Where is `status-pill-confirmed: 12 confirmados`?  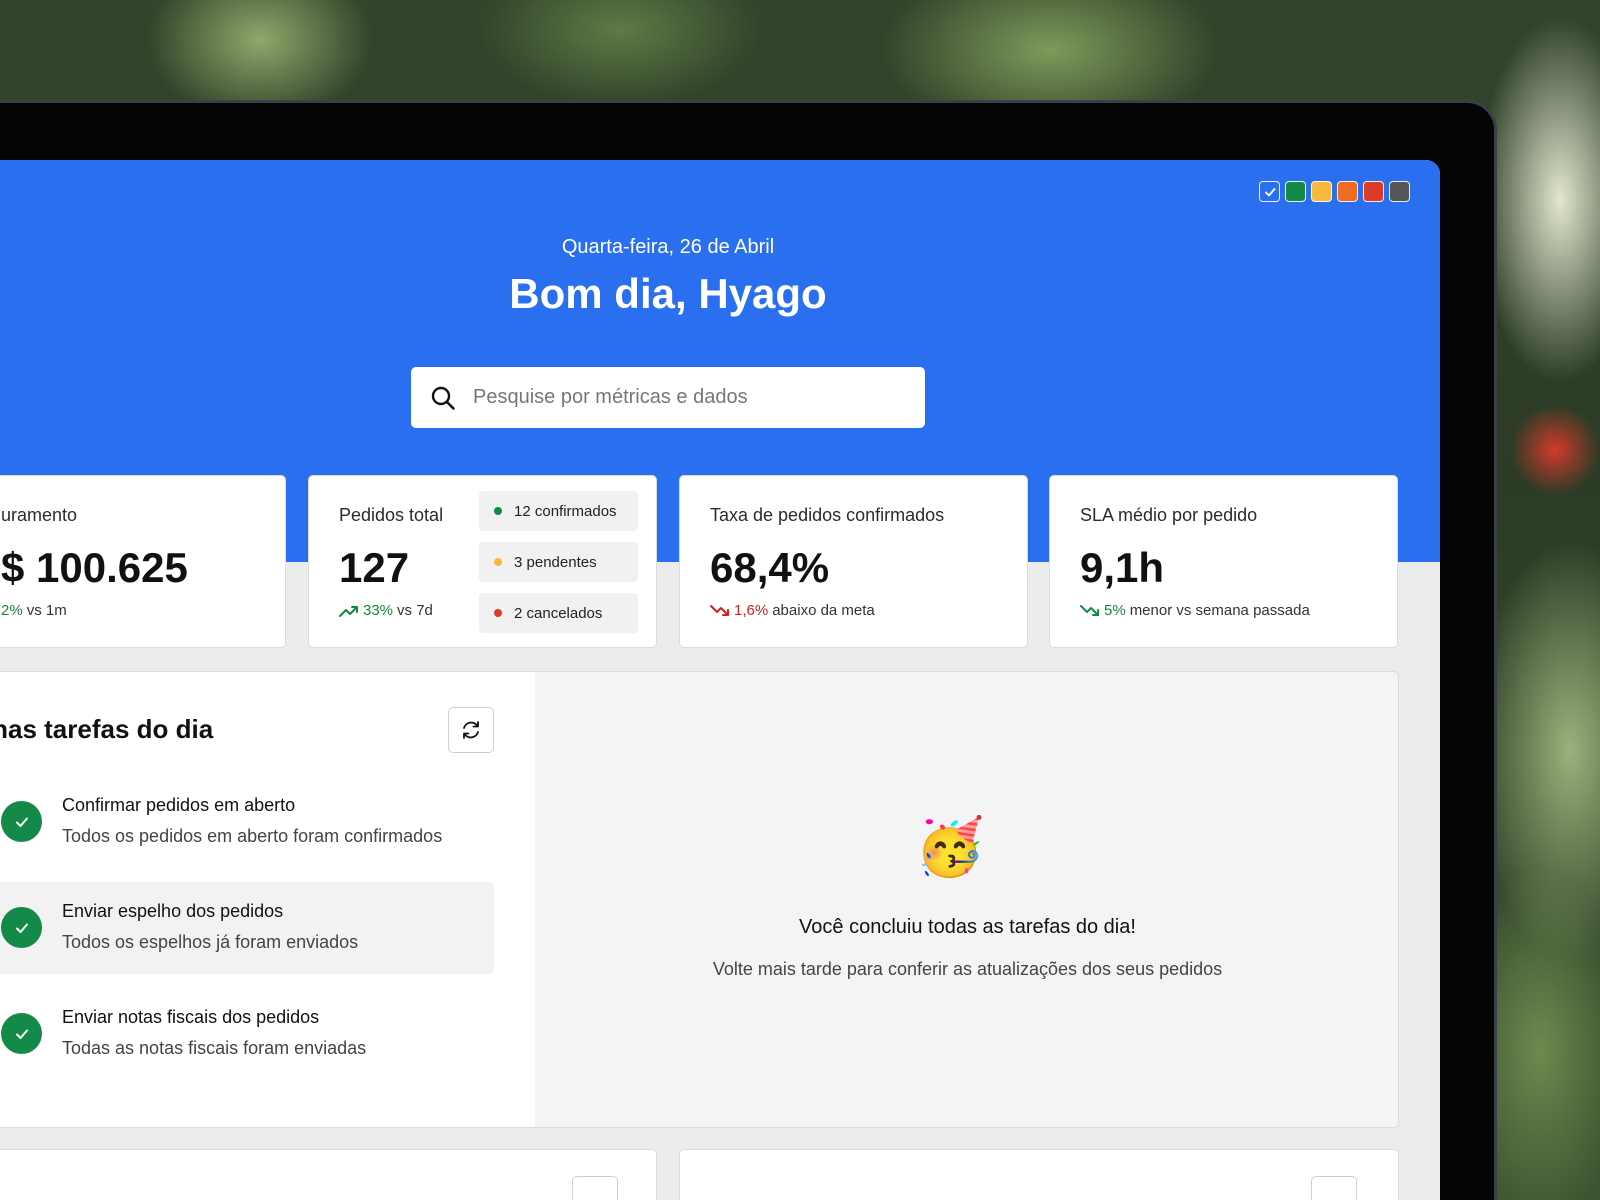
status-pill-confirmed: 12 confirmados is located at coordinates (558, 511).